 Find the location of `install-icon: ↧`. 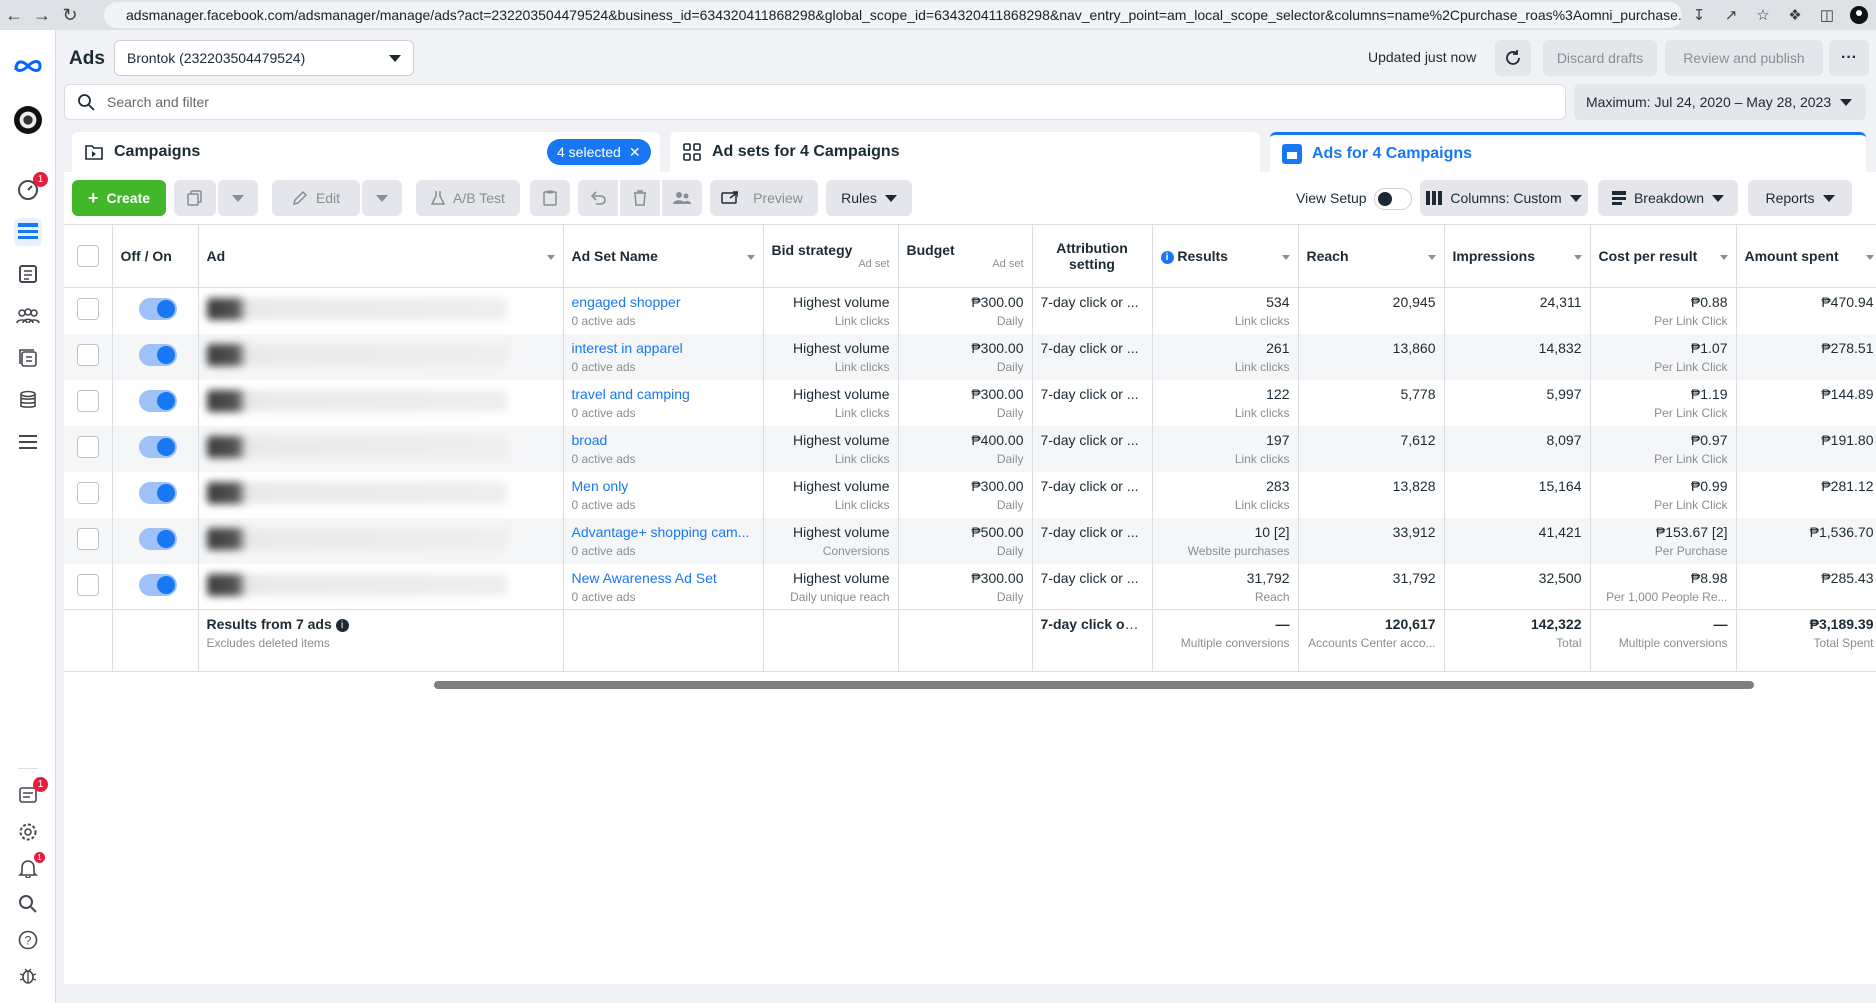

install-icon: ↧ is located at coordinates (1699, 15).